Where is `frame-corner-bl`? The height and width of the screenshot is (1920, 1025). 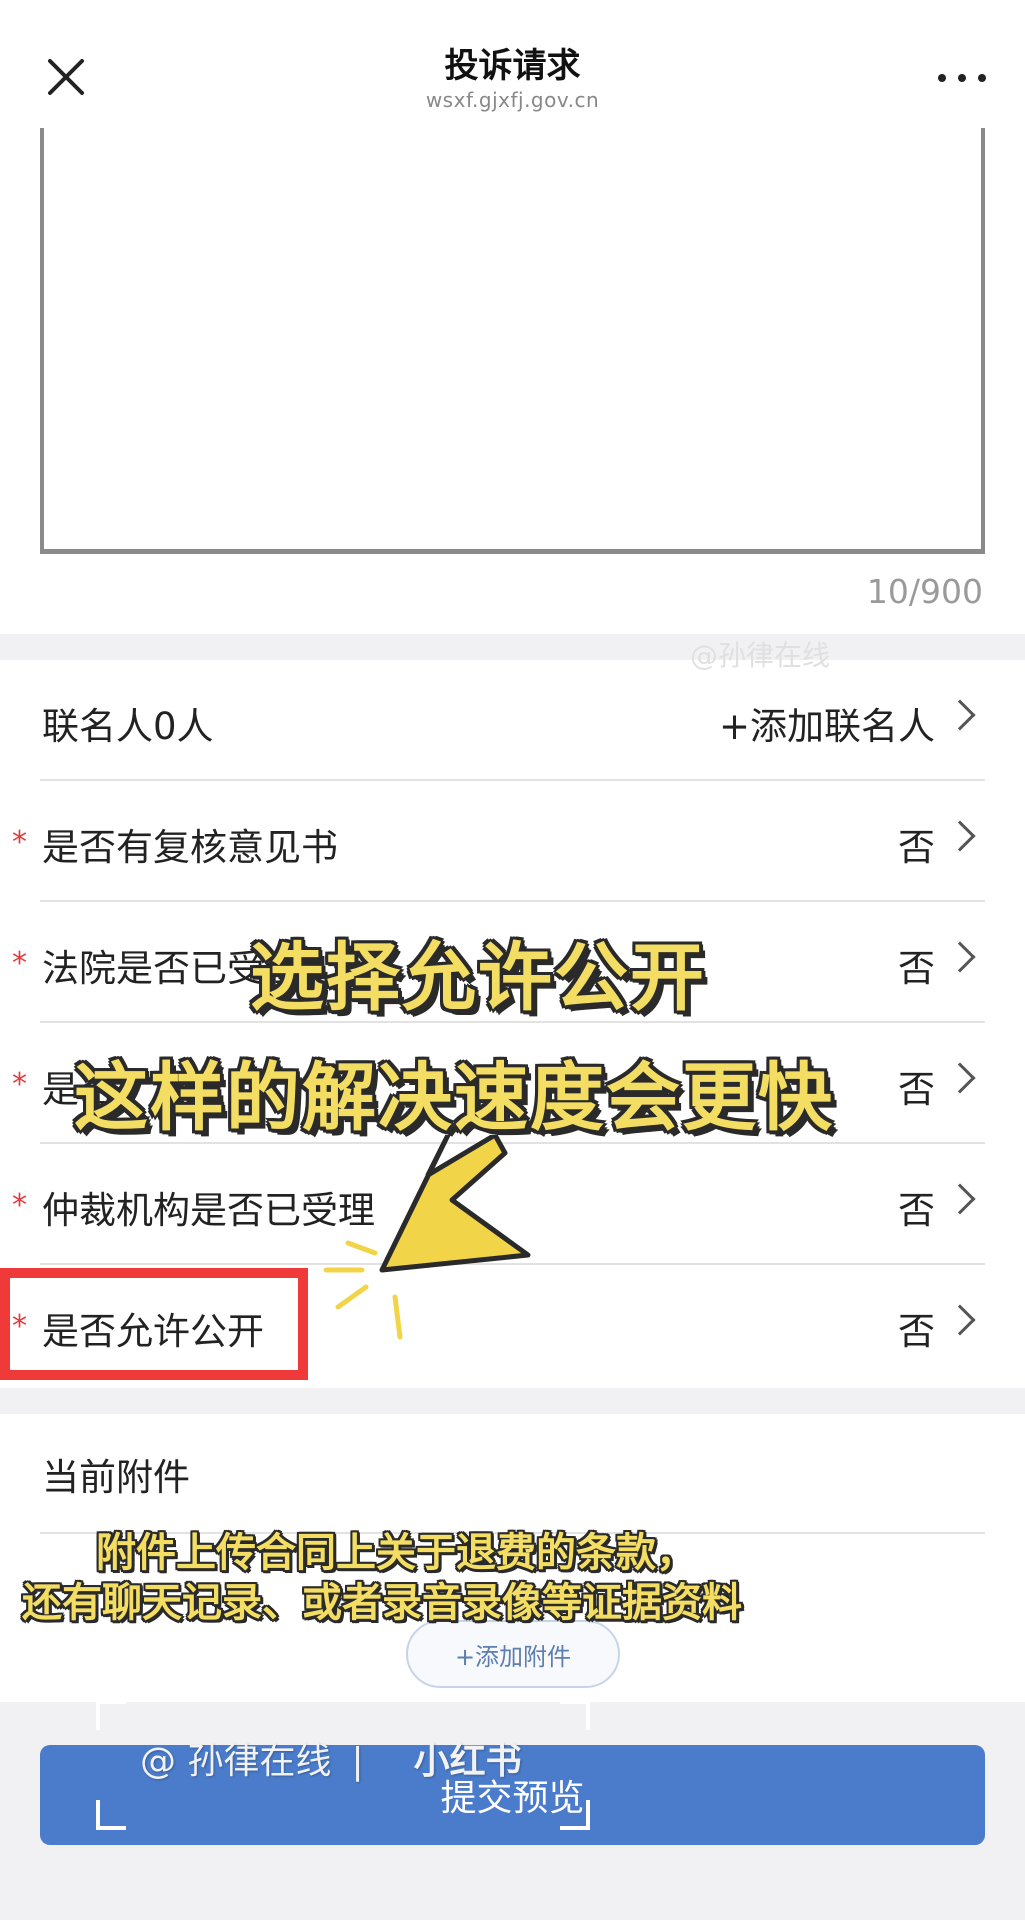 frame-corner-bl is located at coordinates (111, 1815).